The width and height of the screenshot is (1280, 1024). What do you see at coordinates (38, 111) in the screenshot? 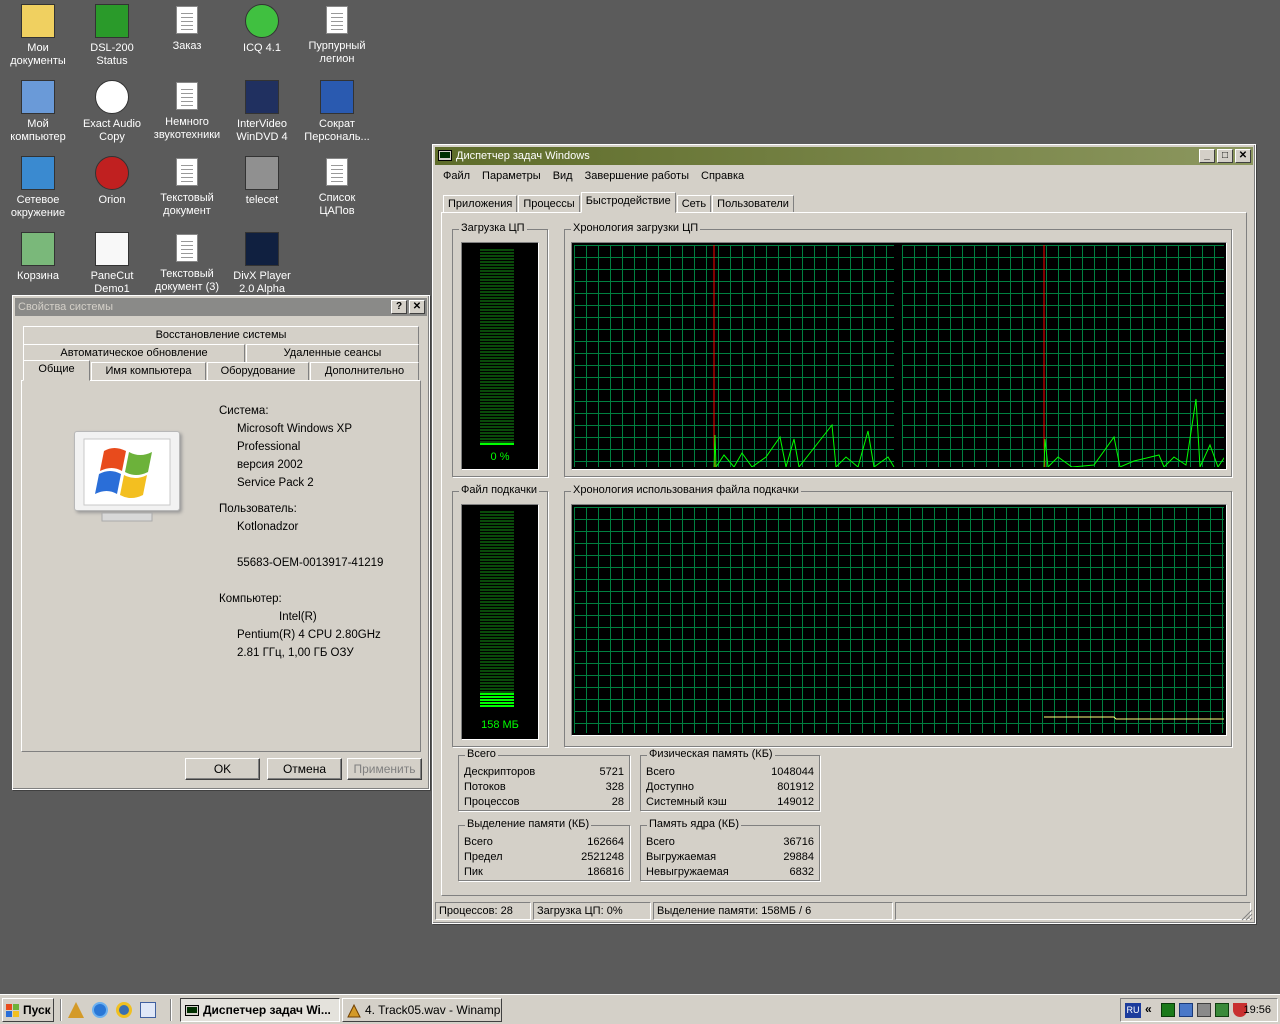
I see `desktop-icon-mycomp: Мой компьютер` at bounding box center [38, 111].